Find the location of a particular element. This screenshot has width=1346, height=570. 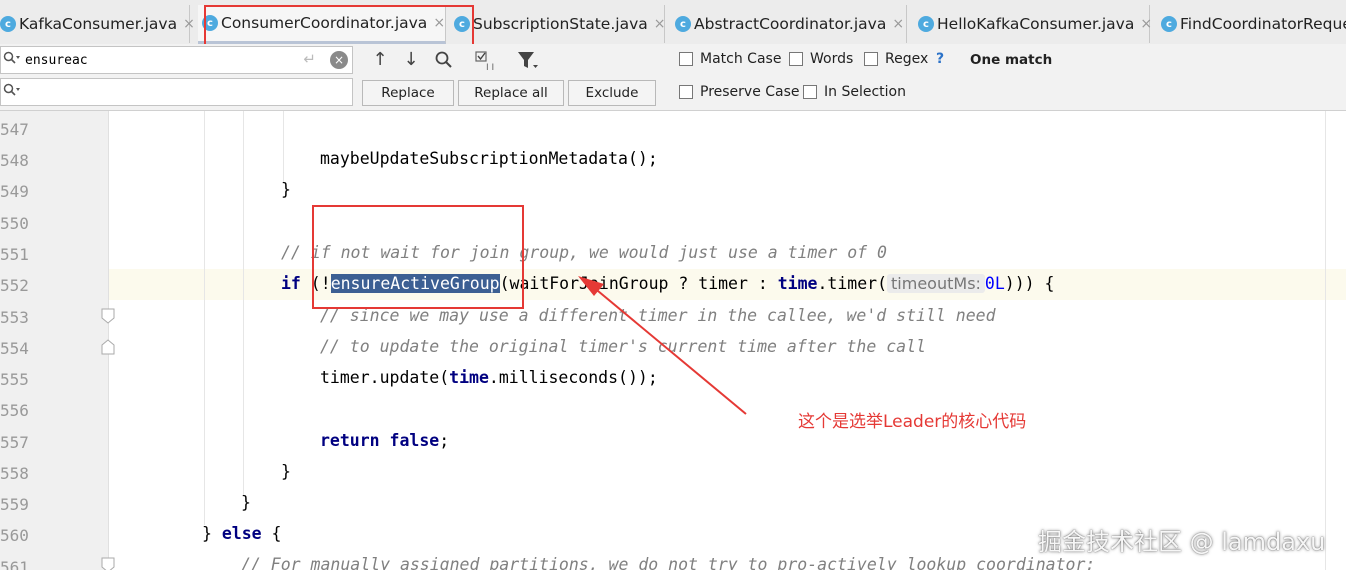

watermark: 掘金技术社区 @ lamdaxu is located at coordinates (1182, 542).